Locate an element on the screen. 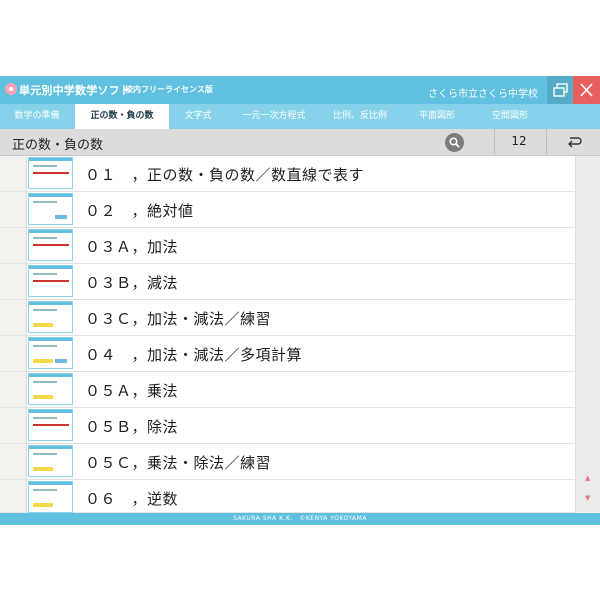  search-icon is located at coordinates (454, 142).